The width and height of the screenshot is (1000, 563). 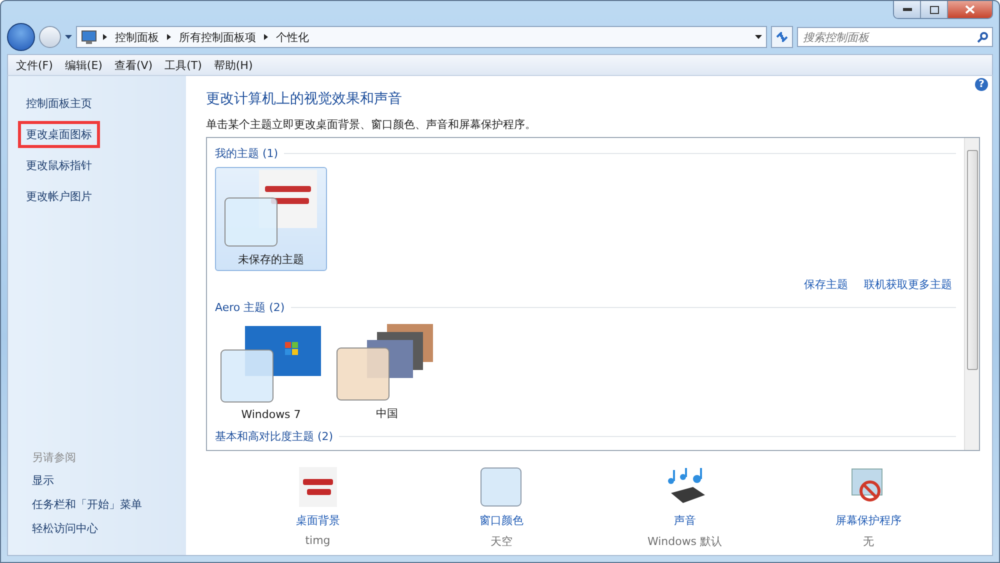 I want to click on sidebar-link: 更改桌面图标, so click(x=59, y=134).